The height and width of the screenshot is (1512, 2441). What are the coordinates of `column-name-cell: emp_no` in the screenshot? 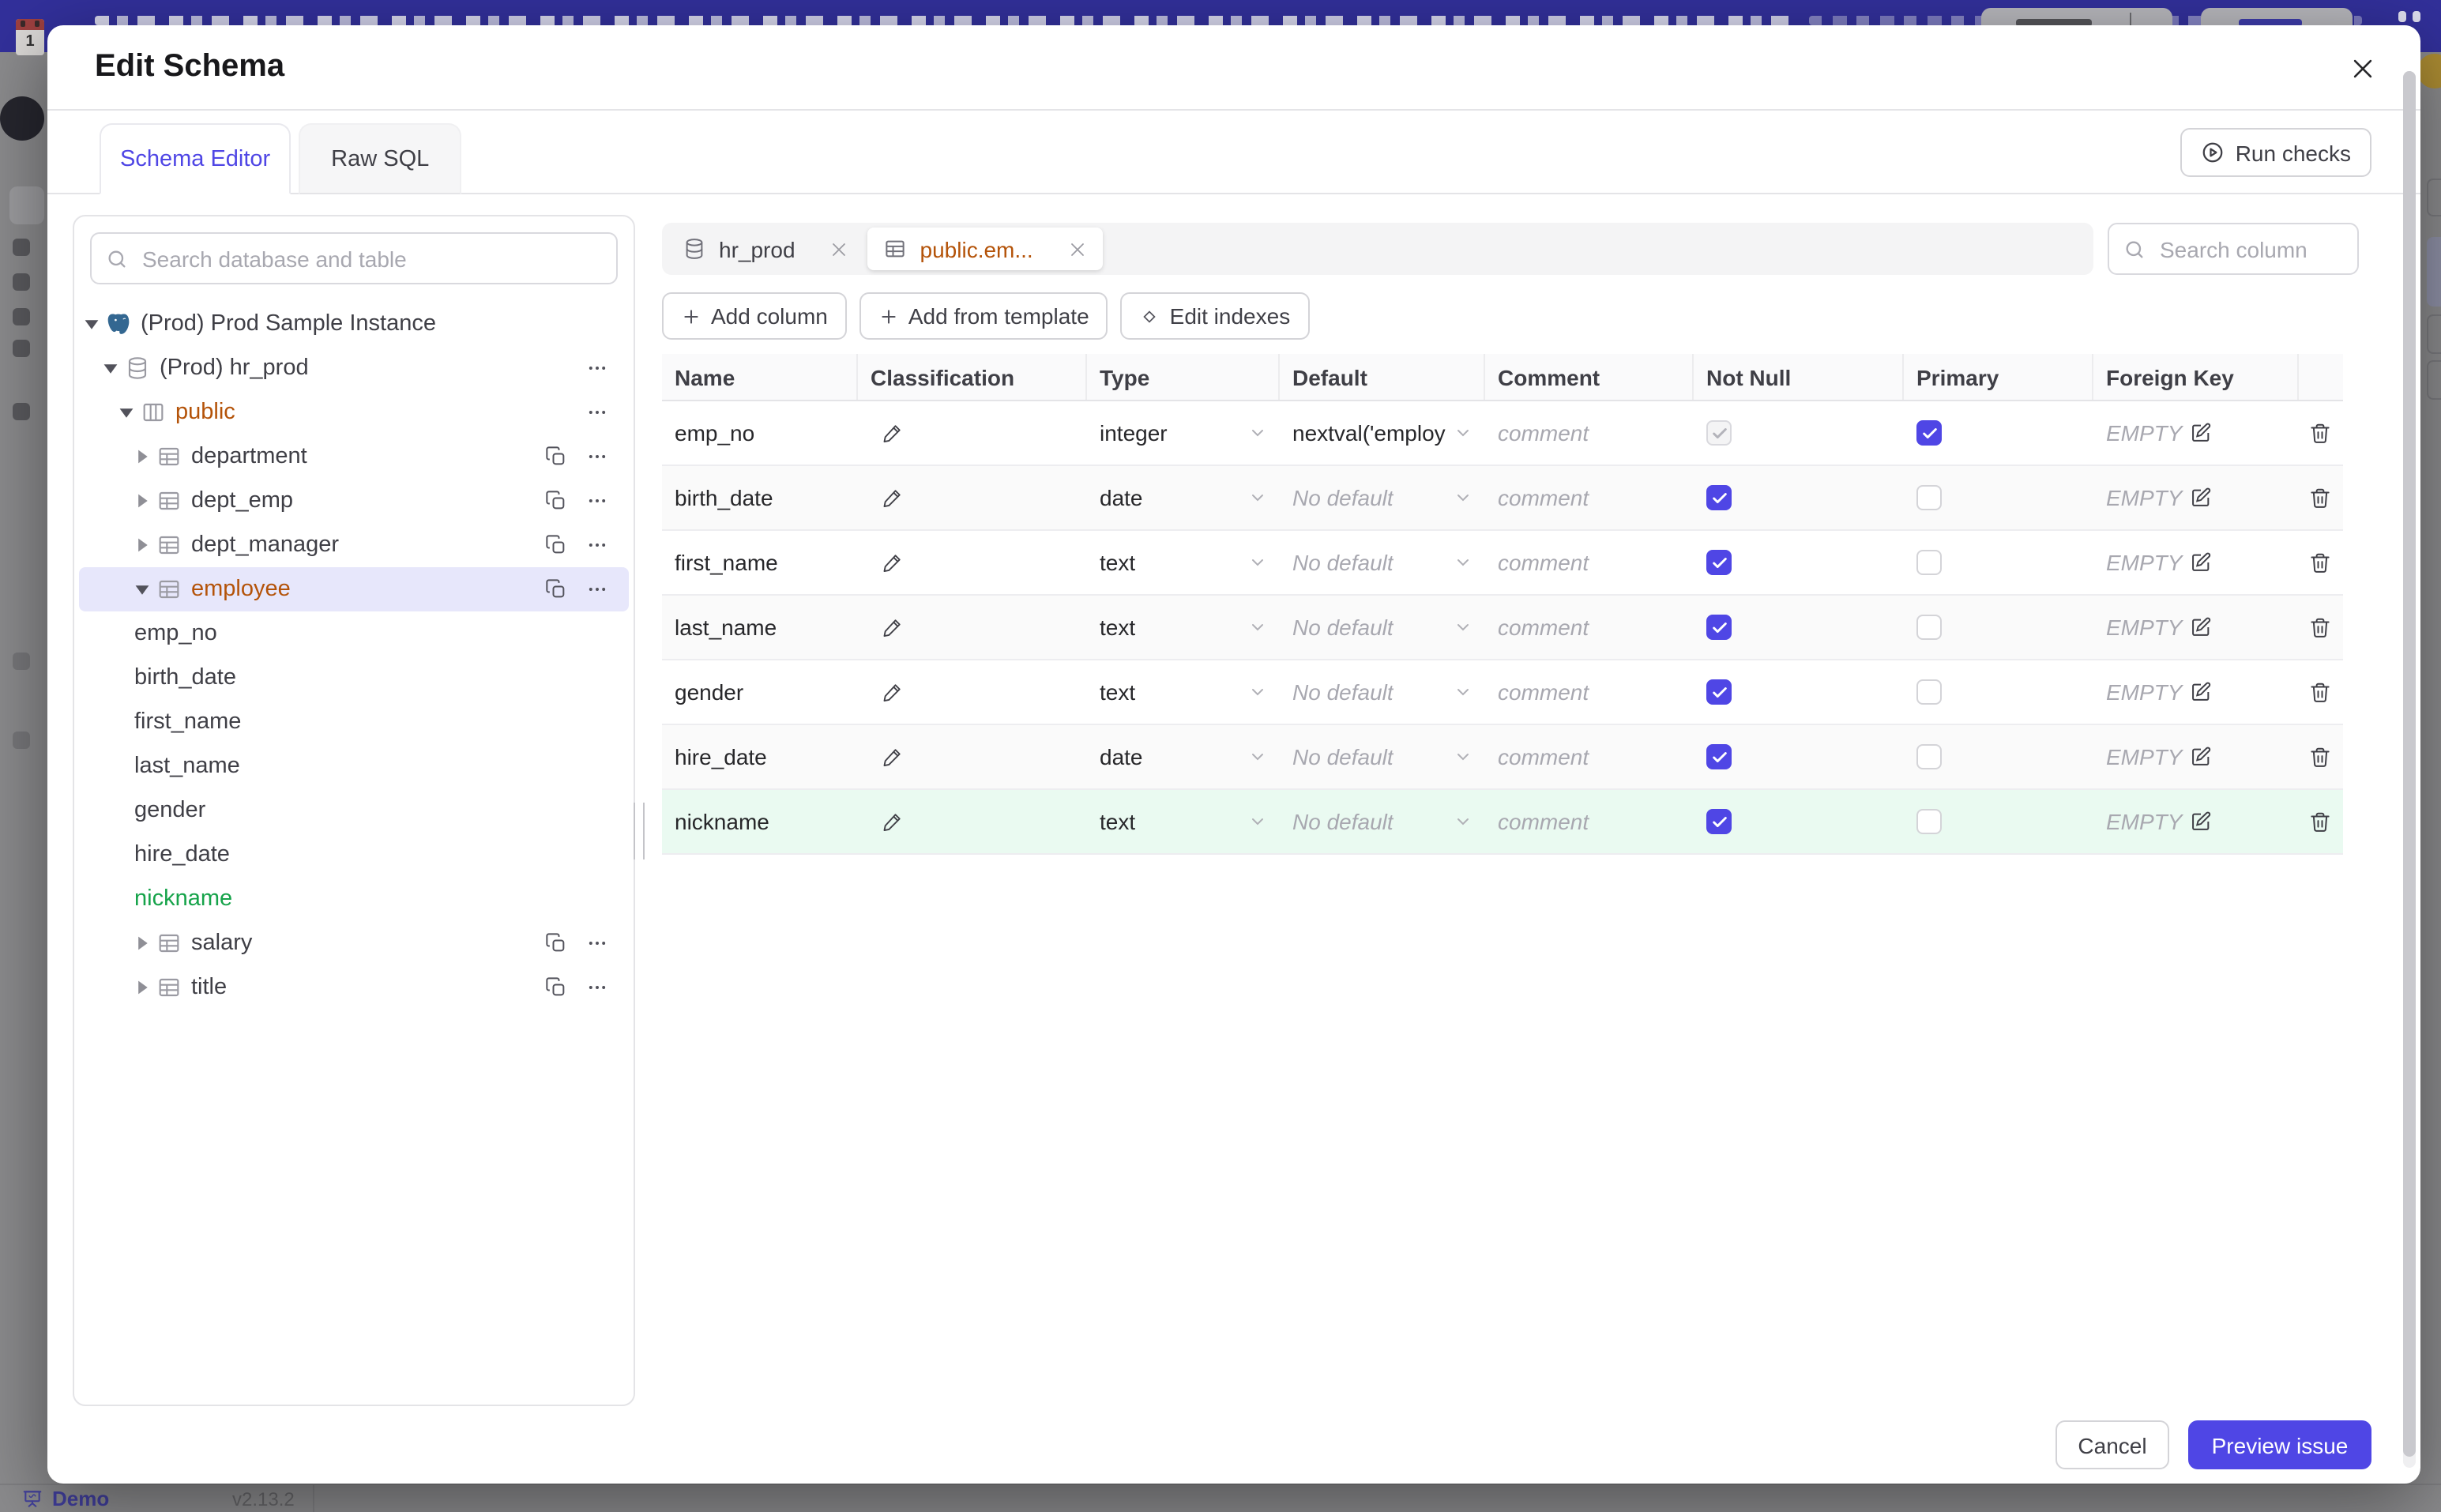 It's located at (760, 433).